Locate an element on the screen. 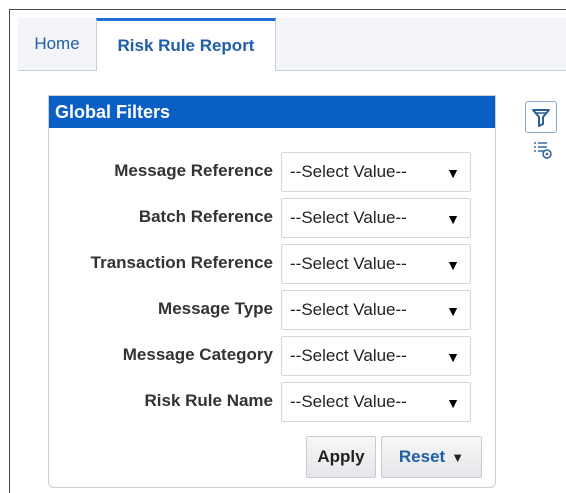  filter-label: Transaction Reference is located at coordinates (181, 262).